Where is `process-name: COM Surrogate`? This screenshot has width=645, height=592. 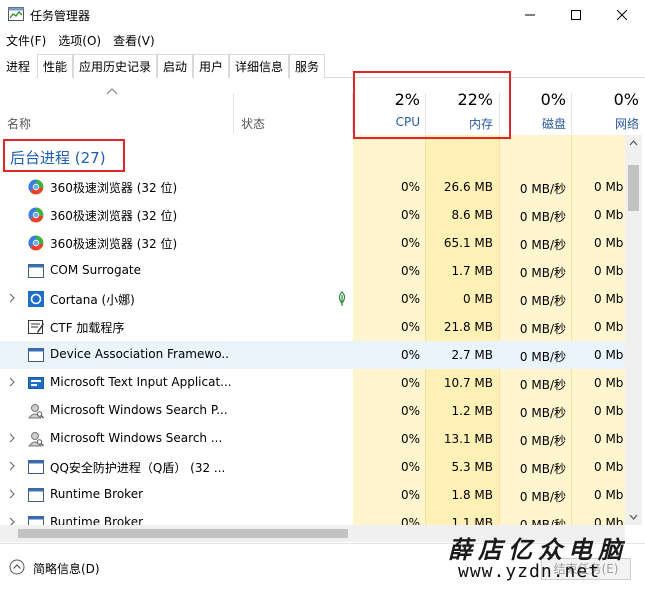 process-name: COM Surrogate is located at coordinates (96, 270).